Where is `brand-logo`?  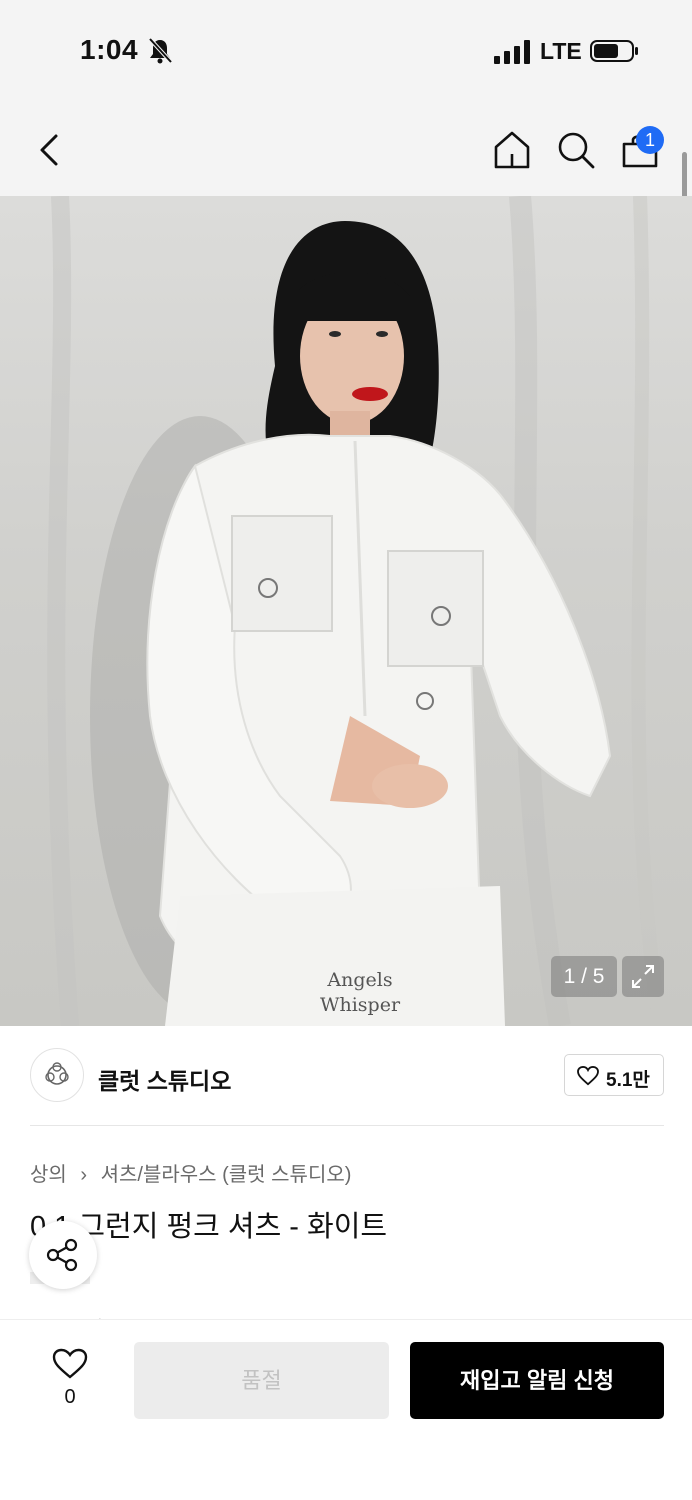 brand-logo is located at coordinates (57, 1075).